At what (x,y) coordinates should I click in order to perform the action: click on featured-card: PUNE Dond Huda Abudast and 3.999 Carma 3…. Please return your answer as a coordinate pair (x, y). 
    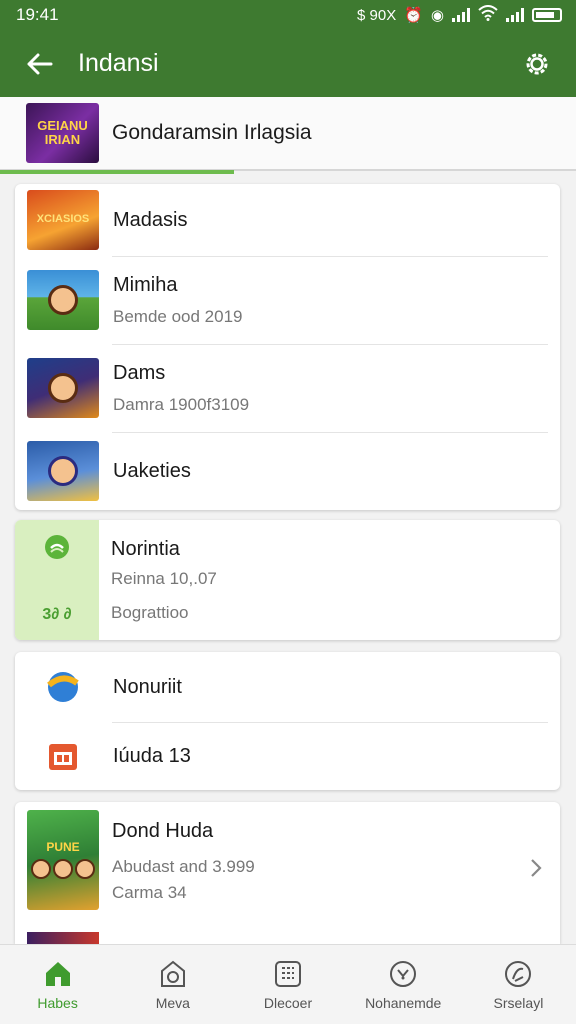
    Looking at the image, I should click on (287, 873).